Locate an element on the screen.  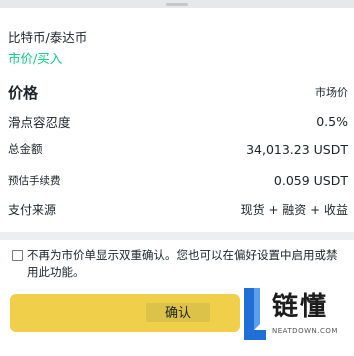
payment-source-label: 支付来源 is located at coordinates (32, 209).